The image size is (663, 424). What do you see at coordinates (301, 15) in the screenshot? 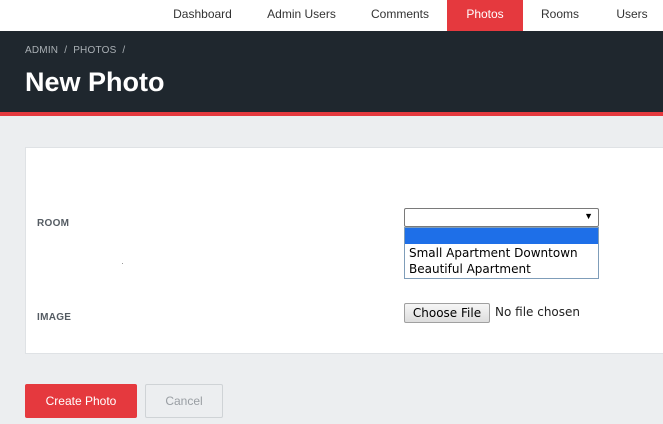
I see `nav-item-admin-users: Admin Users` at bounding box center [301, 15].